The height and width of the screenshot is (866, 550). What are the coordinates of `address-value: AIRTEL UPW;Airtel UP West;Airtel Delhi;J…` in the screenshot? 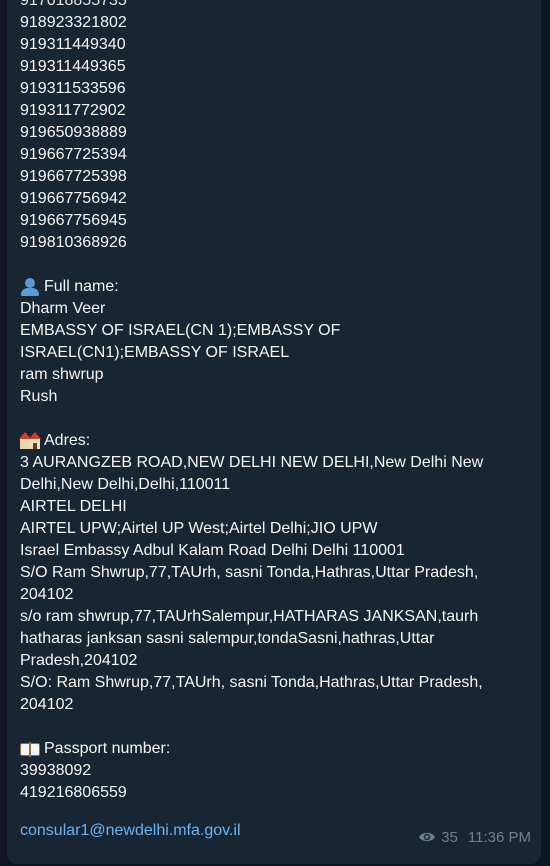 It's located at (199, 528).